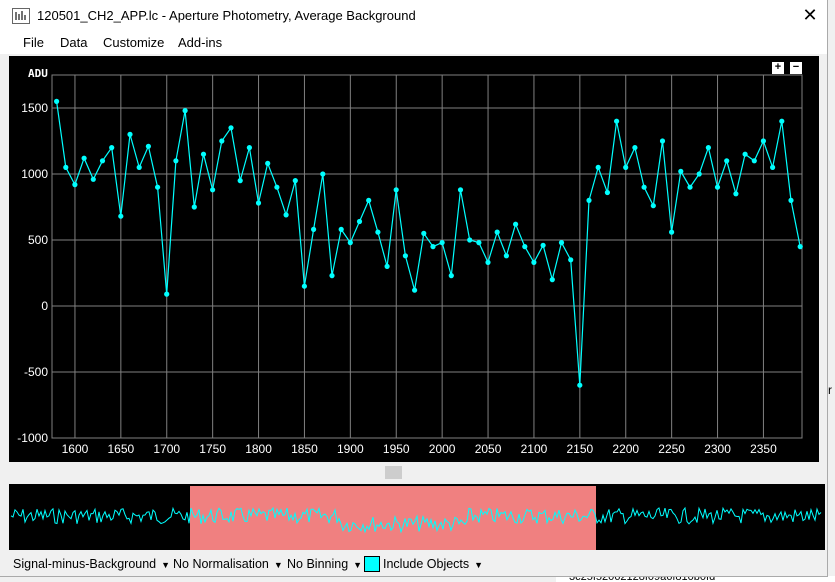  Describe the element at coordinates (426, 564) in the screenshot. I see `include-objects-label: Include Objects` at that location.